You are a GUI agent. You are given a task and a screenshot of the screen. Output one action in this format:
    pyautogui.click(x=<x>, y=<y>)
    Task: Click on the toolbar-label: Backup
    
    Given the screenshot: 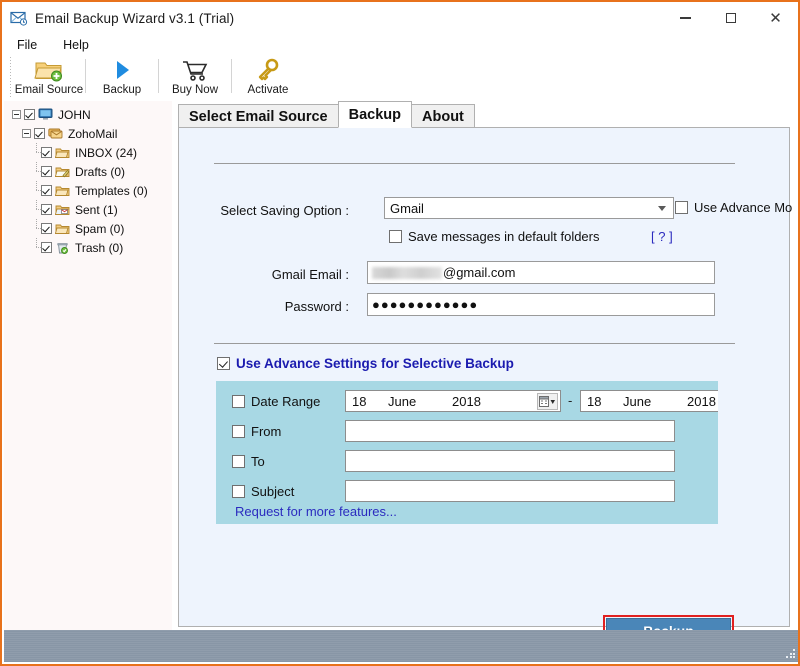 What is the action you would take?
    pyautogui.click(x=122, y=90)
    